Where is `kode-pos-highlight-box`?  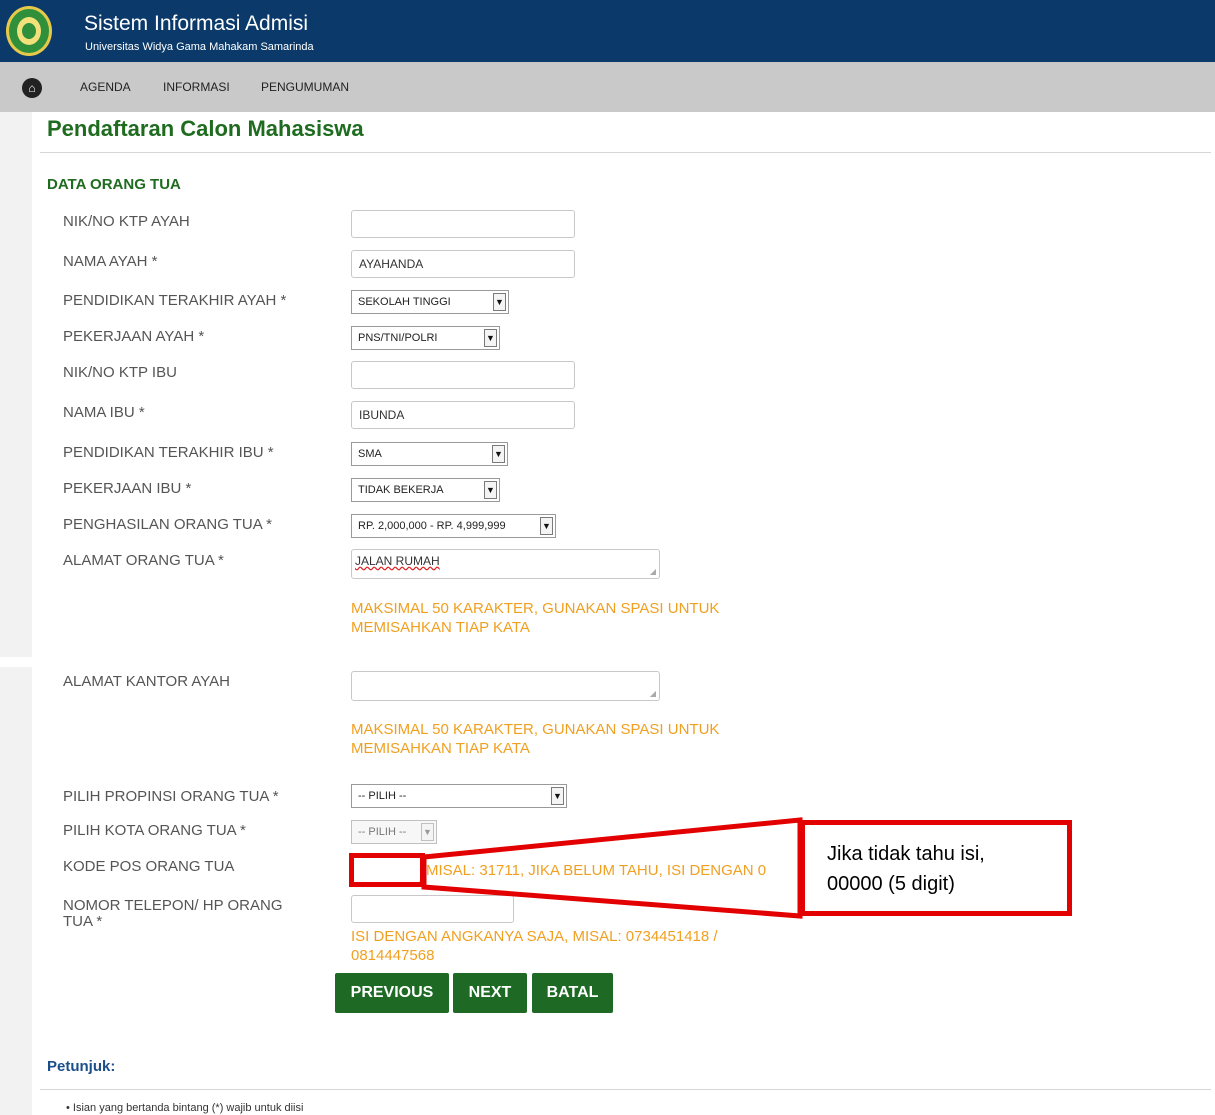
kode-pos-highlight-box is located at coordinates (387, 870).